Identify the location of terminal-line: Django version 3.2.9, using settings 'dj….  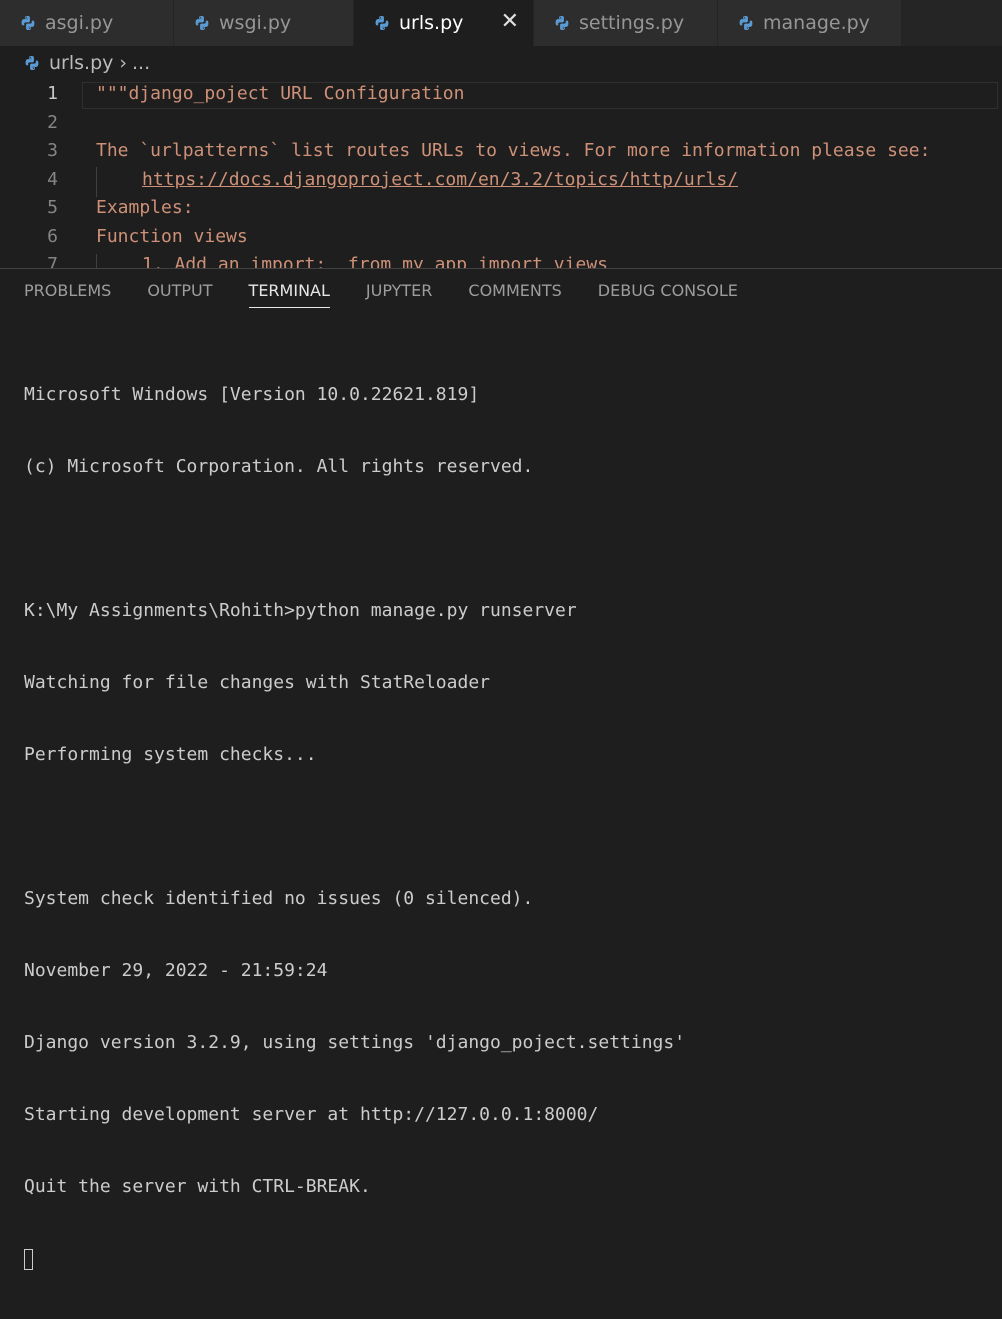
(355, 1042).